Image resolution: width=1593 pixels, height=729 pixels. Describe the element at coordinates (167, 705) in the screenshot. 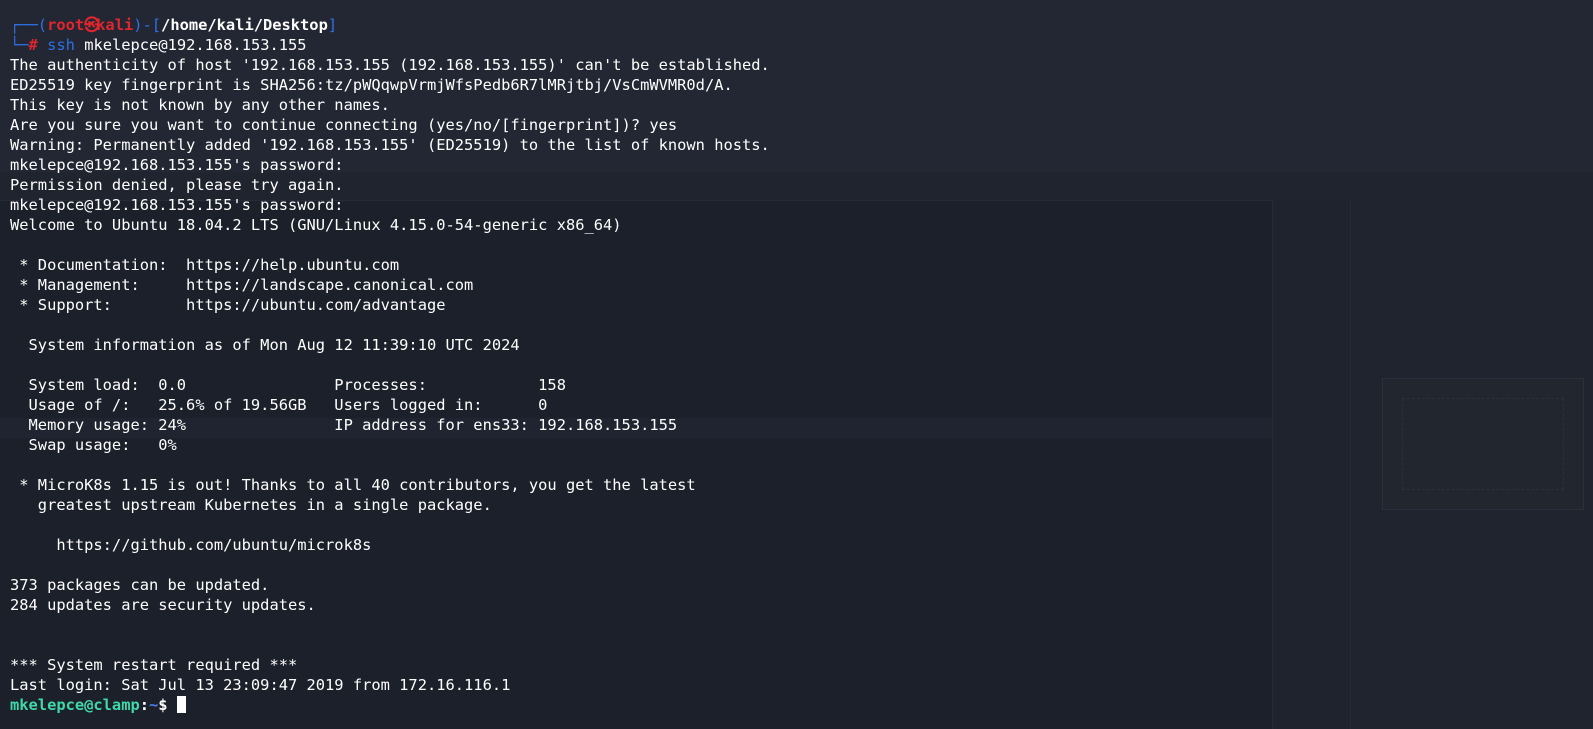

I see `remote-dollar: $` at that location.